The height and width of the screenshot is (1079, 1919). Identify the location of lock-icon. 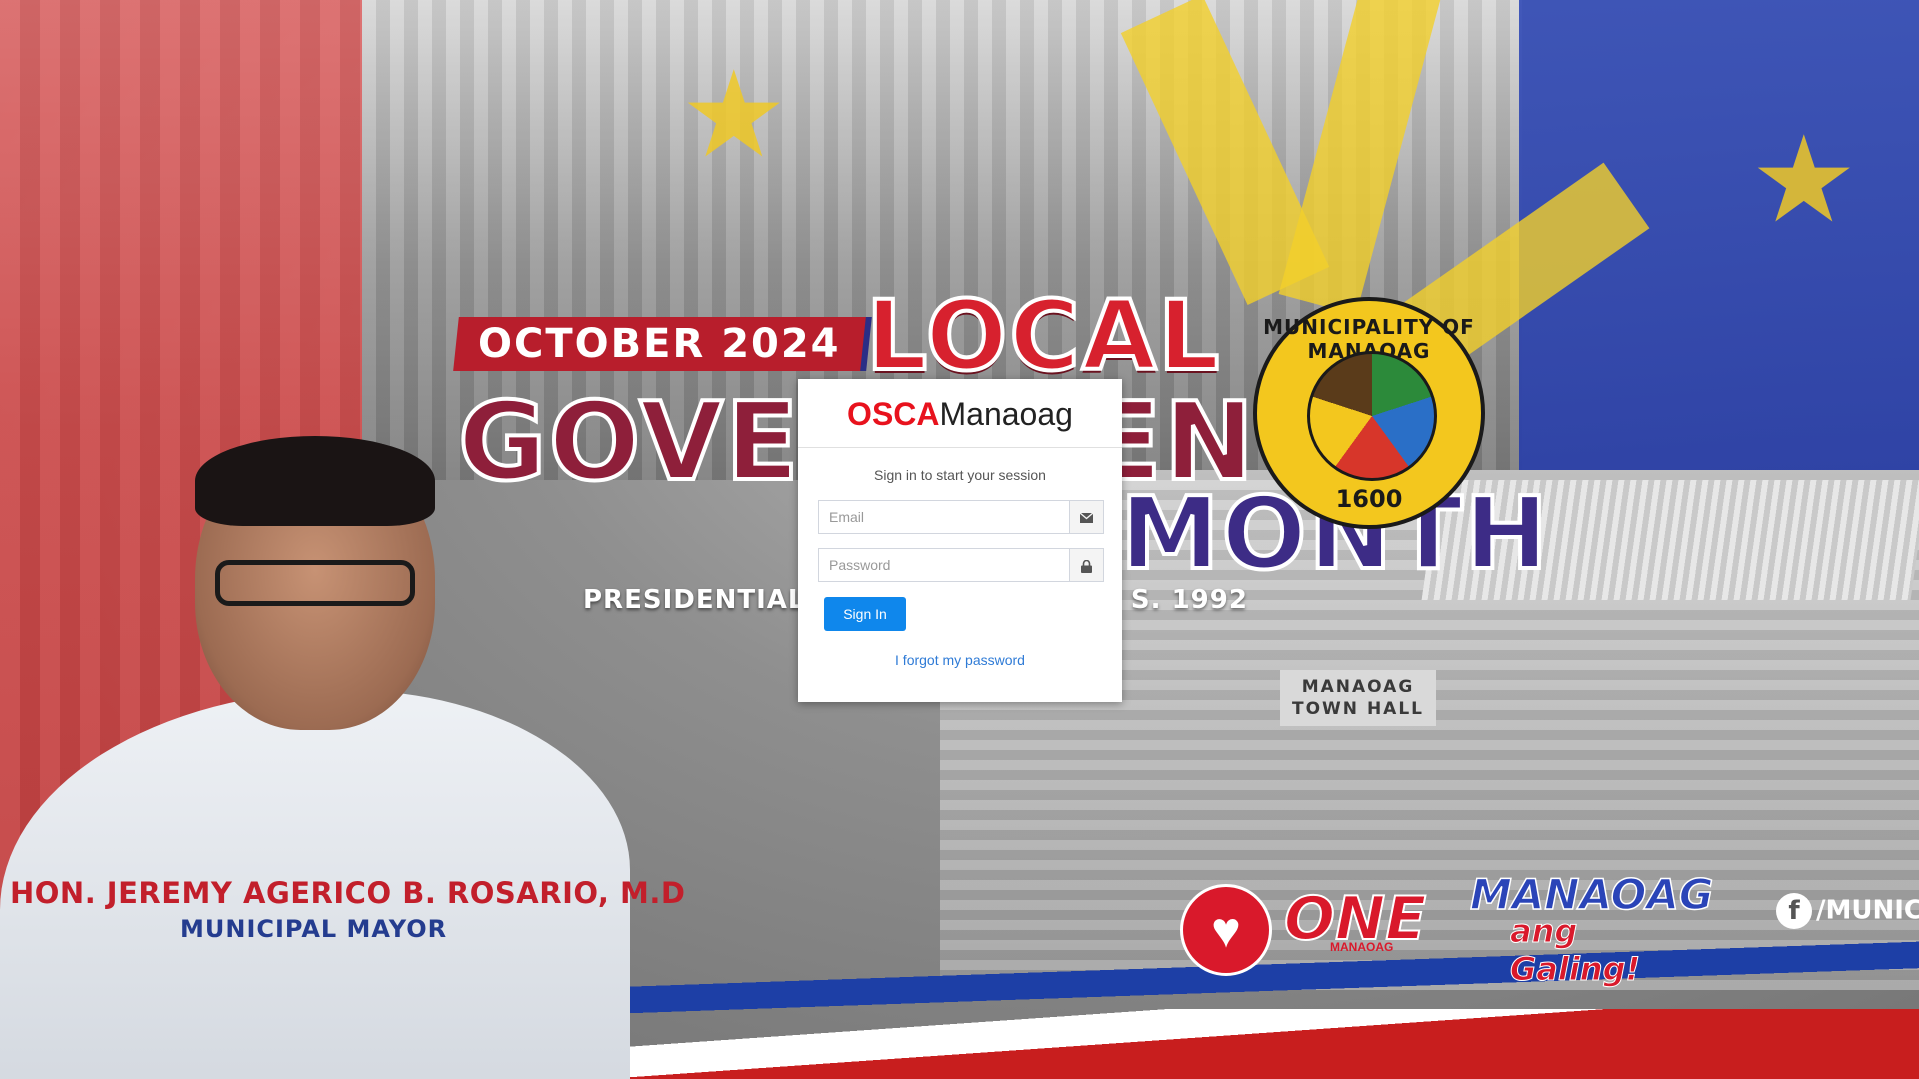
(1087, 565).